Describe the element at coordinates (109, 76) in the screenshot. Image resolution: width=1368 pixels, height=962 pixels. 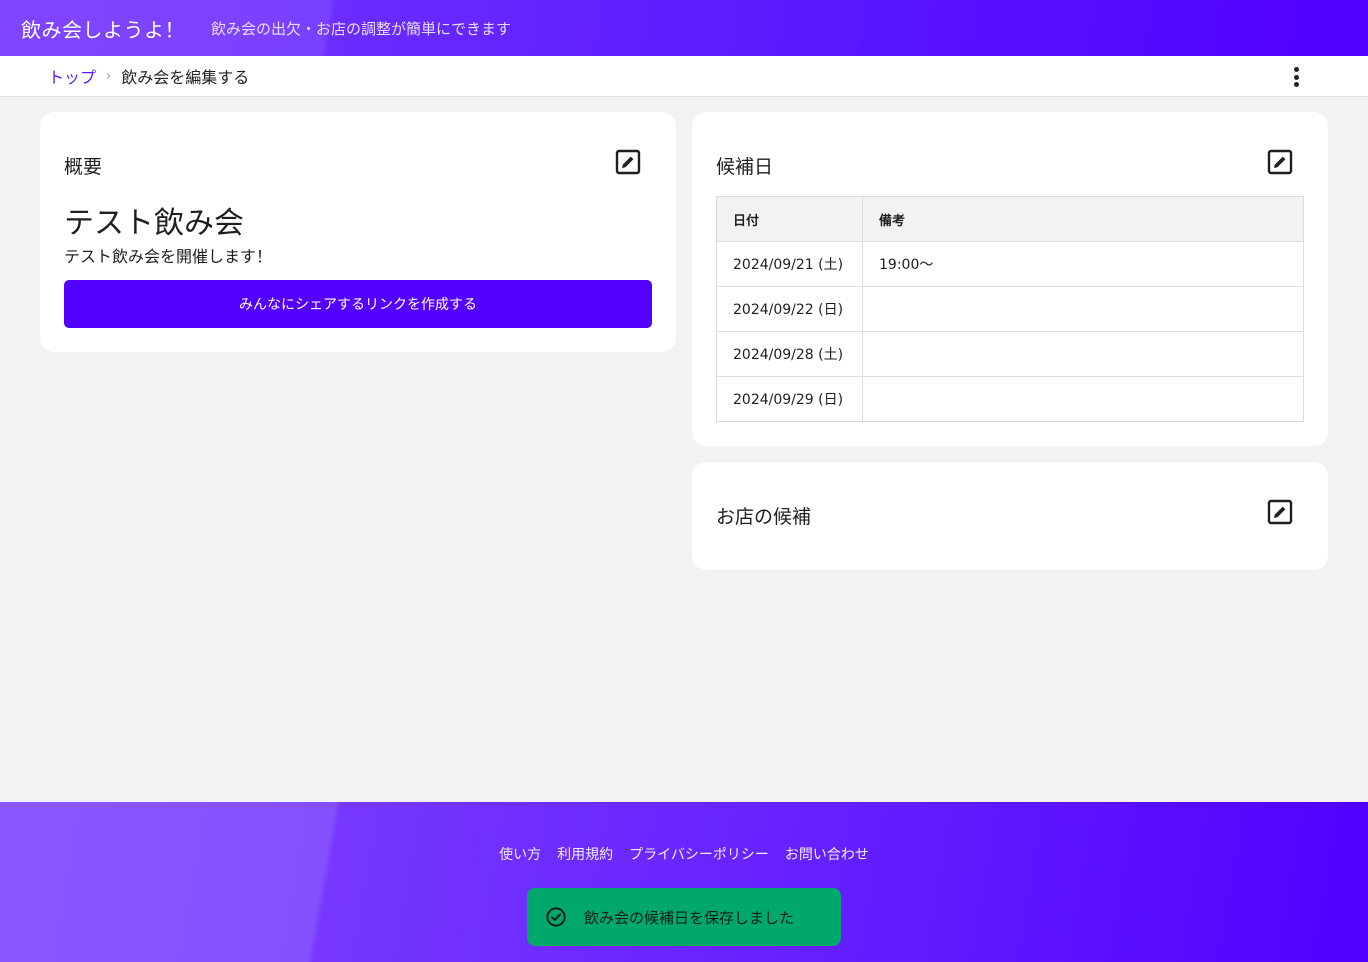
I see `chevron-right-icon: ›` at that location.